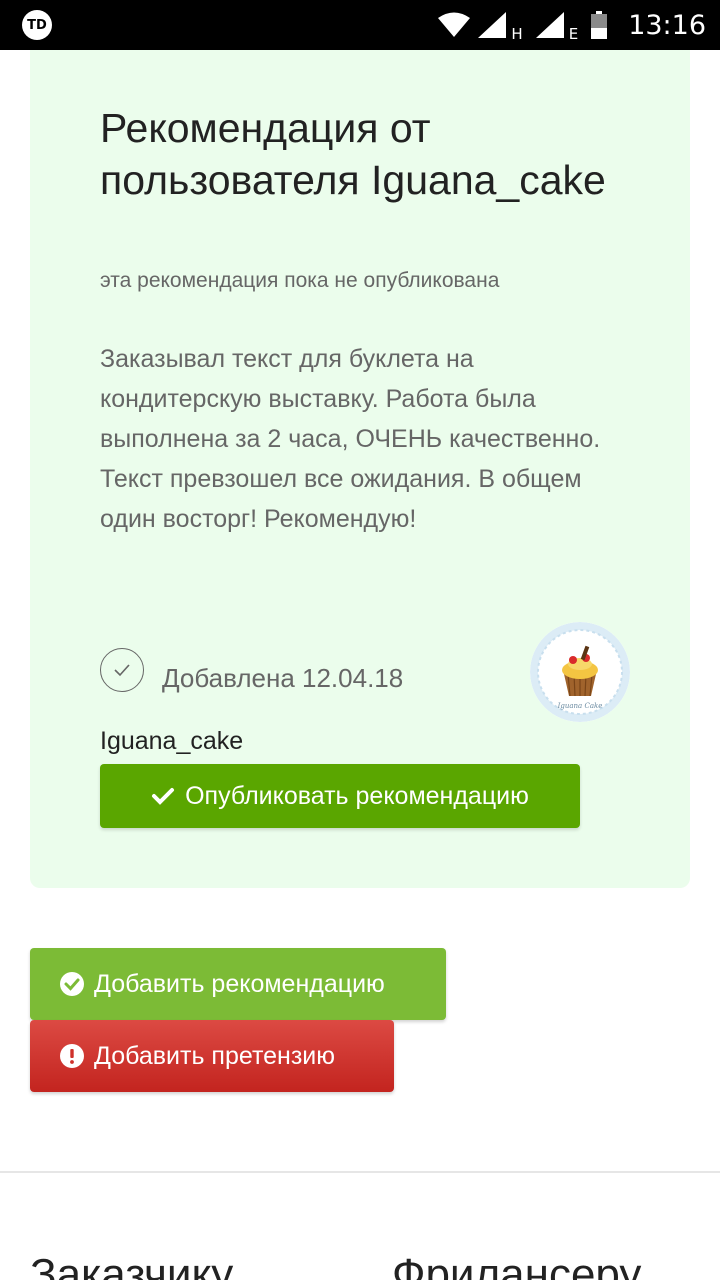 The width and height of the screenshot is (720, 1280). I want to click on add-claim-label: Добавить претензию, so click(215, 1055).